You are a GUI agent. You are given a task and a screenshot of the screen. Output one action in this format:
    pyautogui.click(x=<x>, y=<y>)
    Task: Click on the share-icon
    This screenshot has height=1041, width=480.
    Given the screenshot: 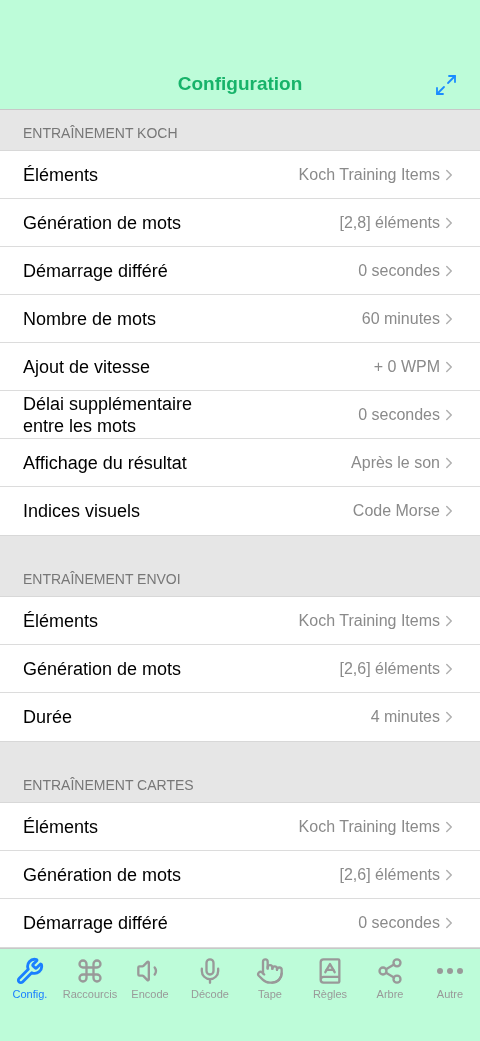 What is the action you would take?
    pyautogui.click(x=390, y=971)
    